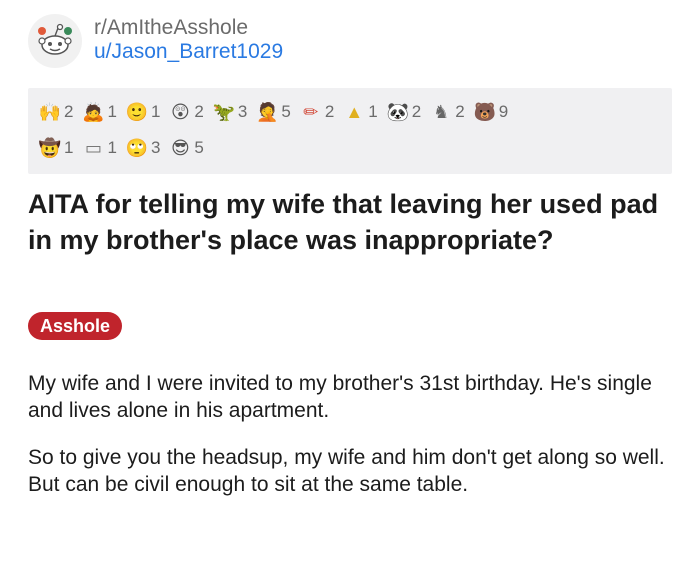 Image resolution: width=700 pixels, height=561 pixels. What do you see at coordinates (93, 111) in the screenshot?
I see `bowing-award-icon: 🙇` at bounding box center [93, 111].